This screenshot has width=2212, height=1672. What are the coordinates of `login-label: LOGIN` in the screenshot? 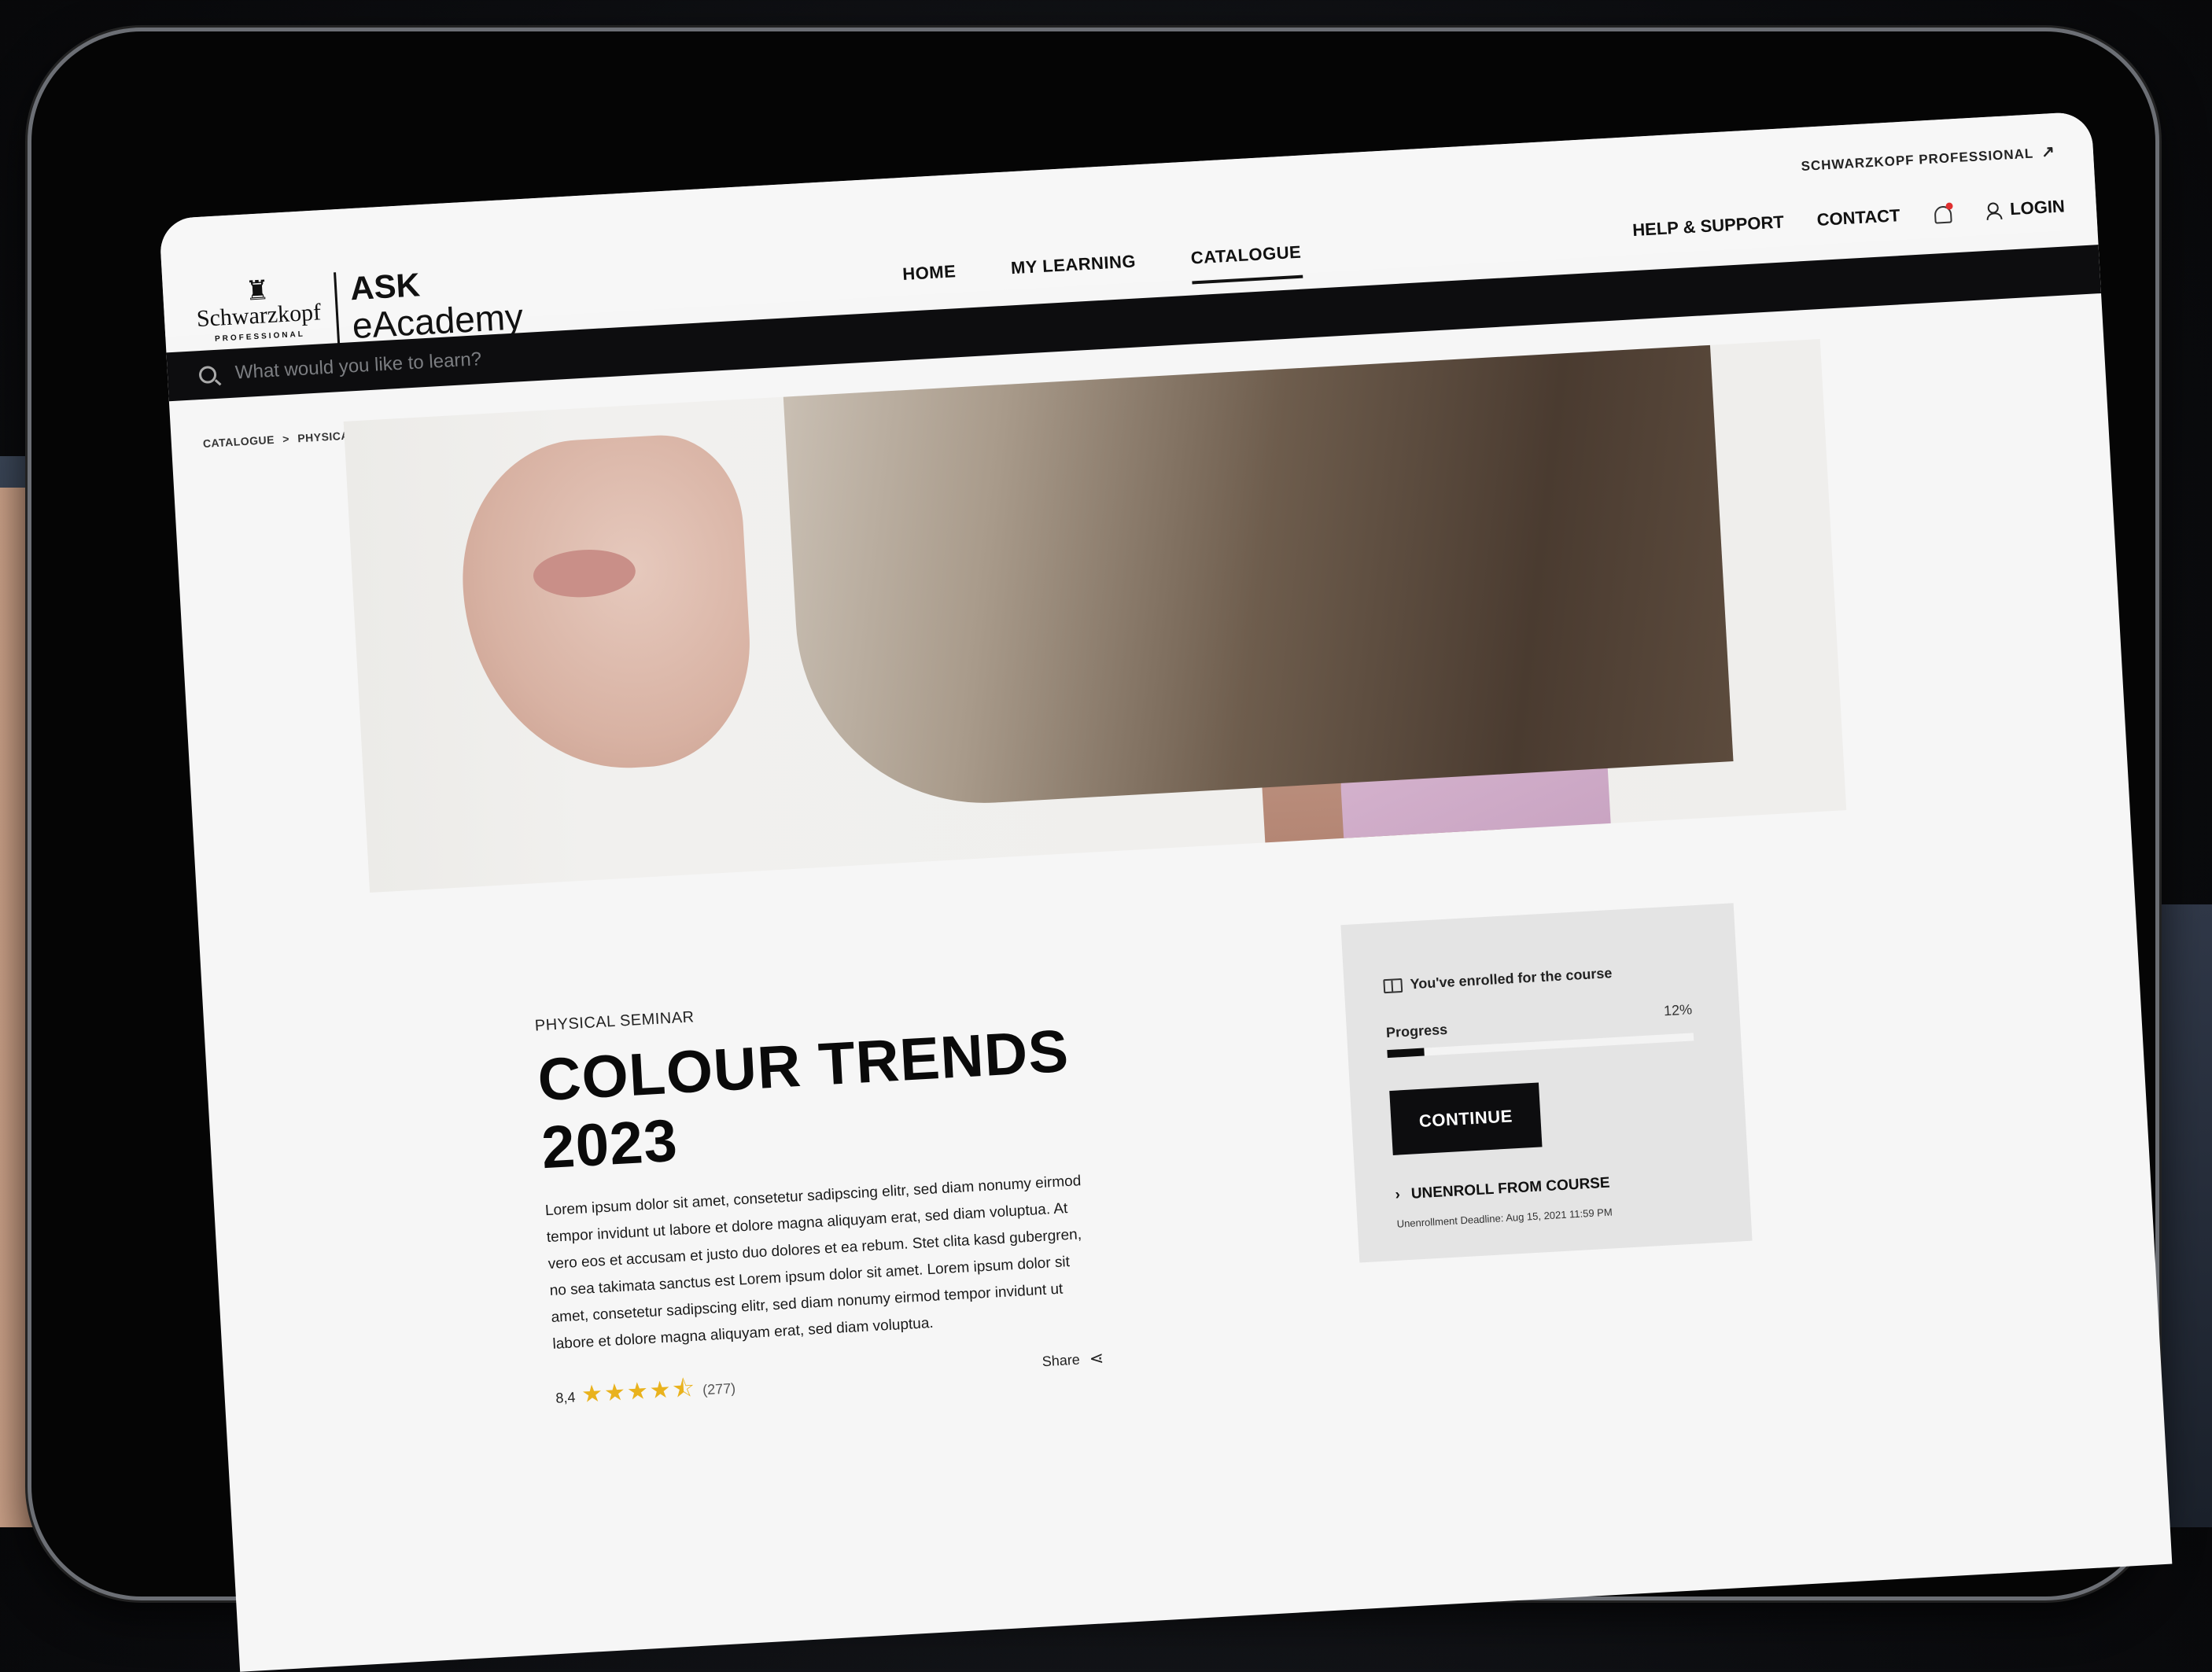 It's located at (2038, 207).